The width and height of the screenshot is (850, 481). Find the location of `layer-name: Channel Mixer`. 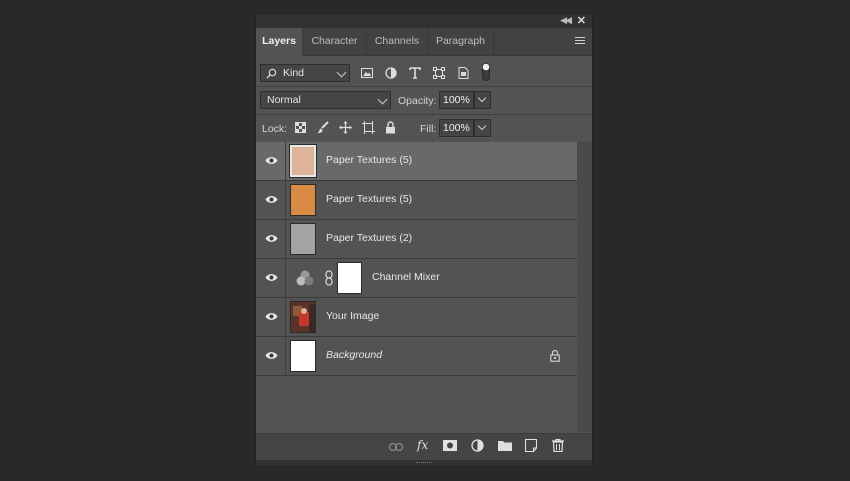

layer-name: Channel Mixer is located at coordinates (406, 277).